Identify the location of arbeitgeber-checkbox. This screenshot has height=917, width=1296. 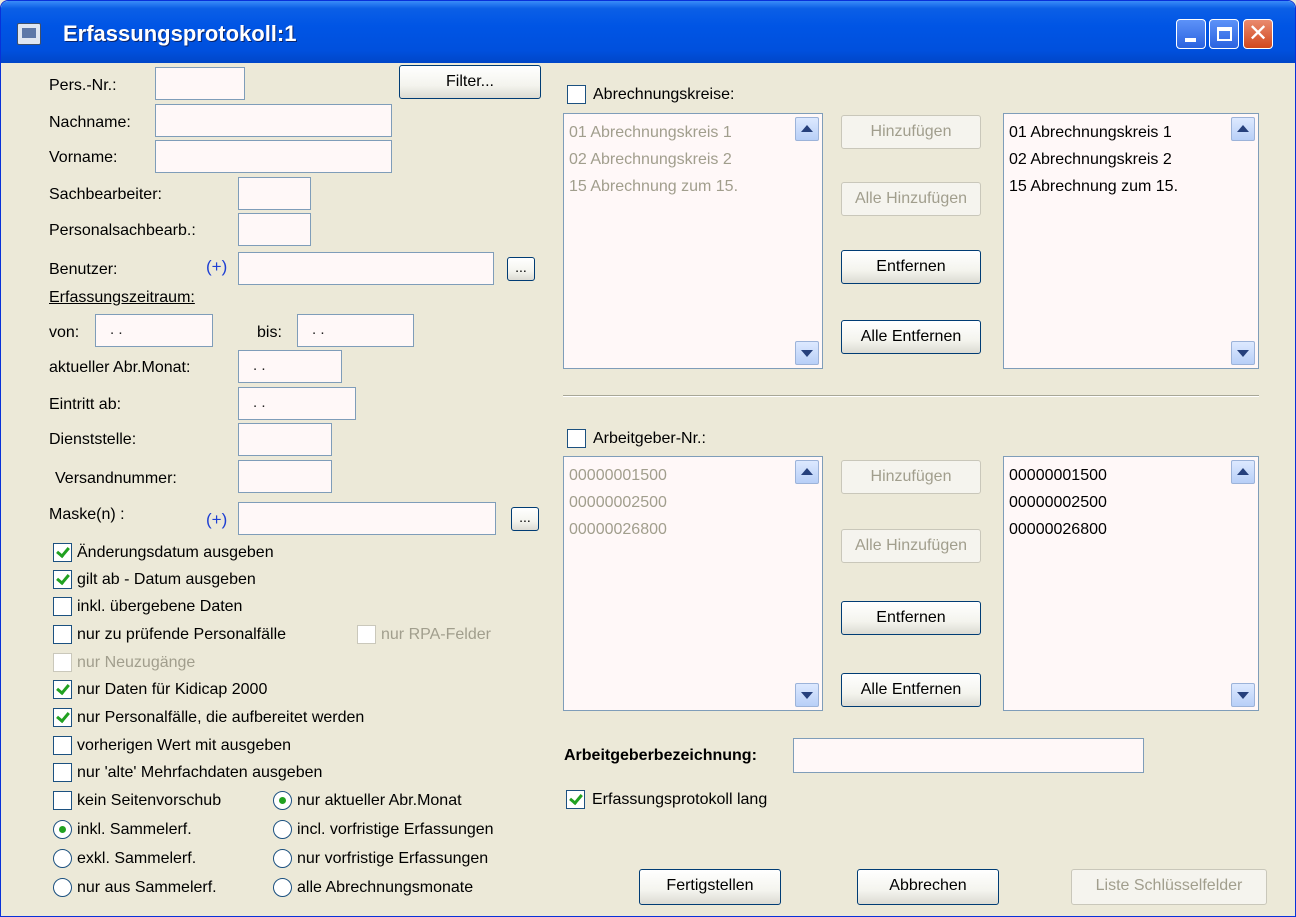
(576, 438).